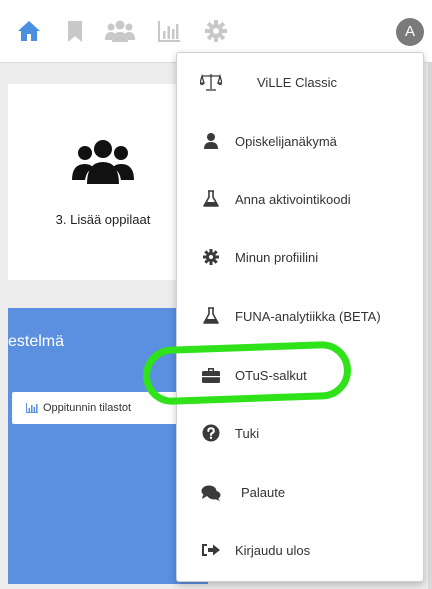 Image resolution: width=432 pixels, height=589 pixels. I want to click on lesson-stats-button: Oppitunnin tilastot, so click(98, 408).